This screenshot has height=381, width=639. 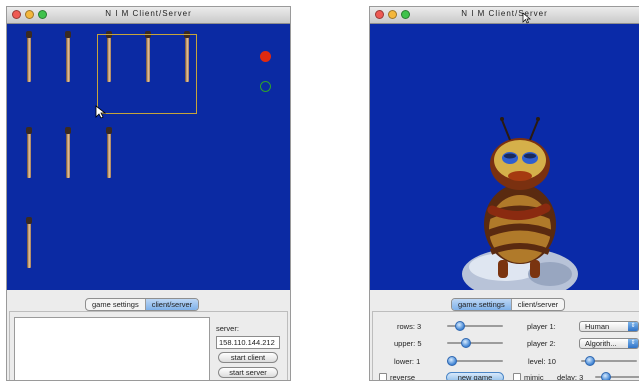 What do you see at coordinates (403, 377) in the screenshot?
I see `reverse-label: reverse` at bounding box center [403, 377].